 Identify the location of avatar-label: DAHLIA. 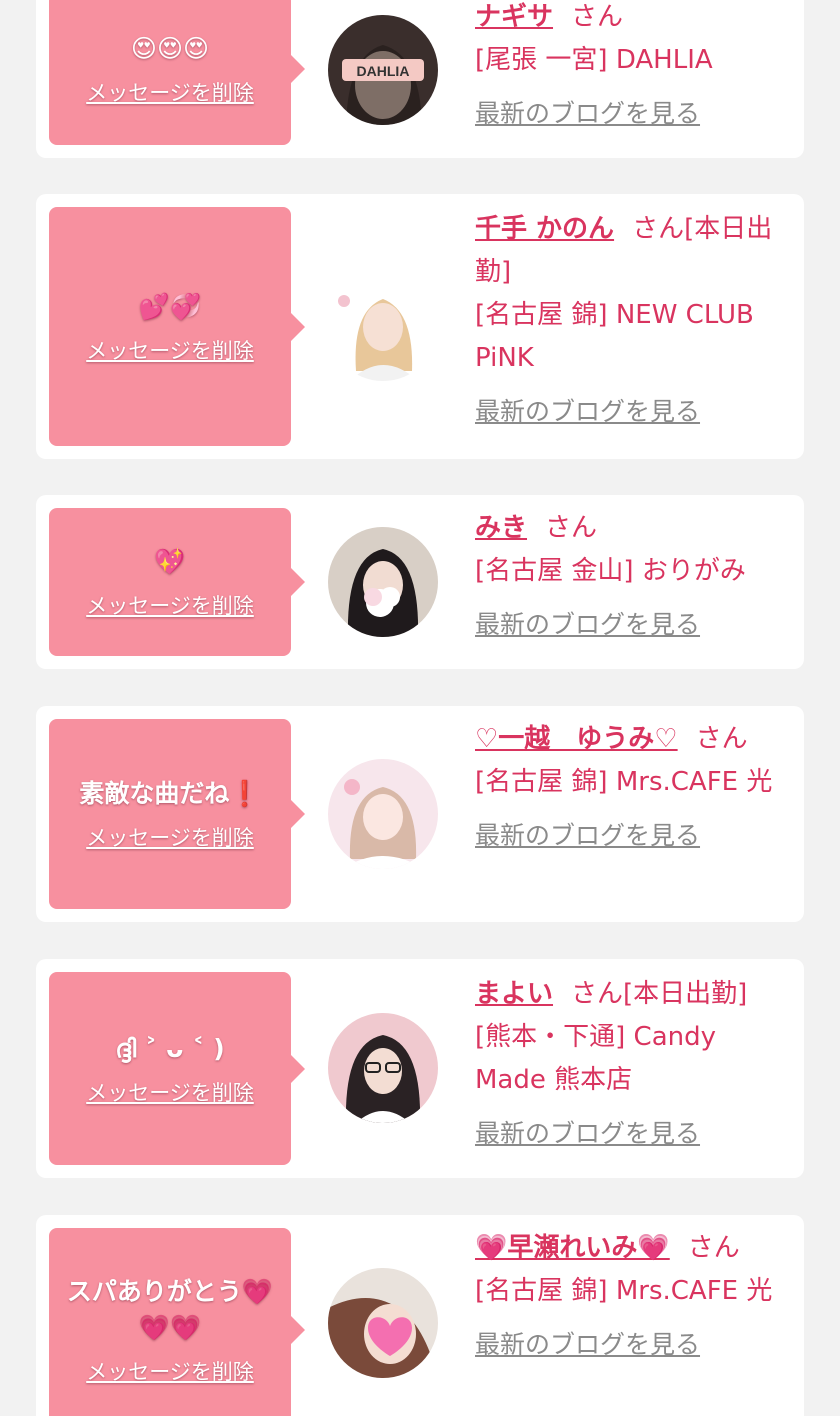
(383, 71).